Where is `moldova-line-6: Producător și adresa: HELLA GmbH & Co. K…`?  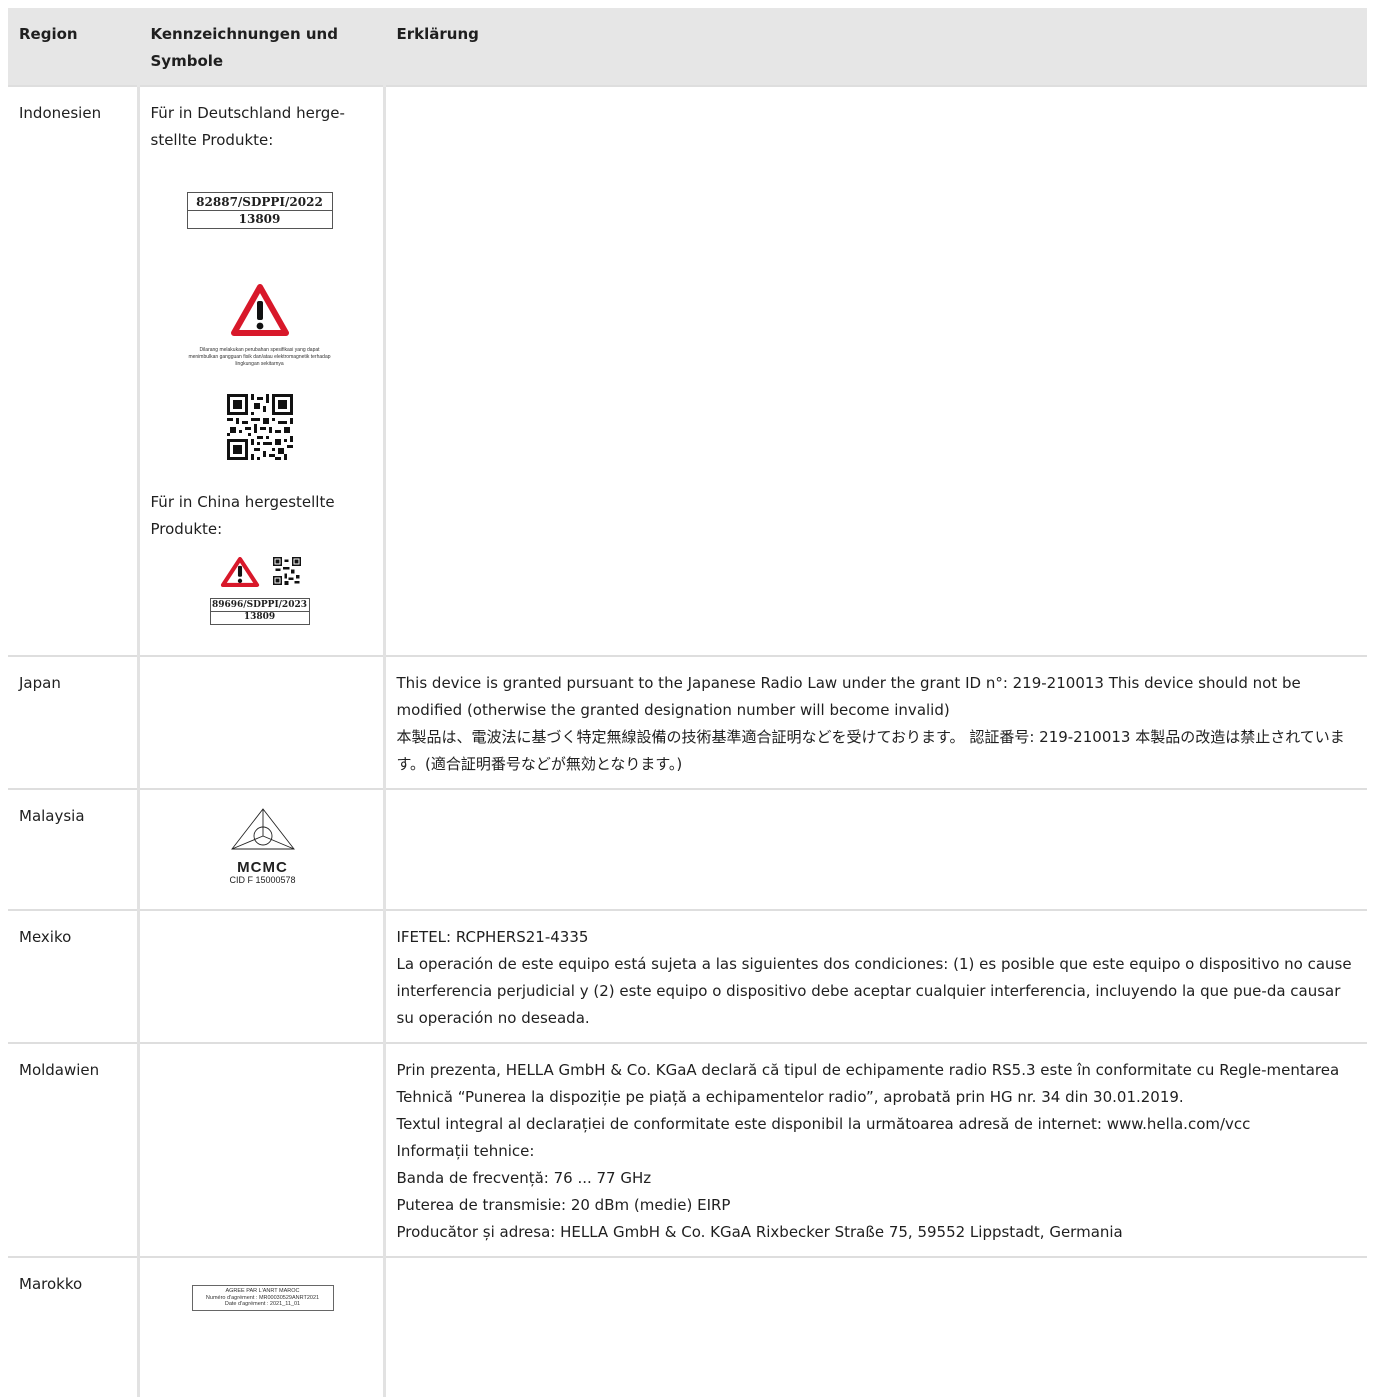
moldova-line-6: Producător și adresa: HELLA GmbH & Co. K… is located at coordinates (759, 1232).